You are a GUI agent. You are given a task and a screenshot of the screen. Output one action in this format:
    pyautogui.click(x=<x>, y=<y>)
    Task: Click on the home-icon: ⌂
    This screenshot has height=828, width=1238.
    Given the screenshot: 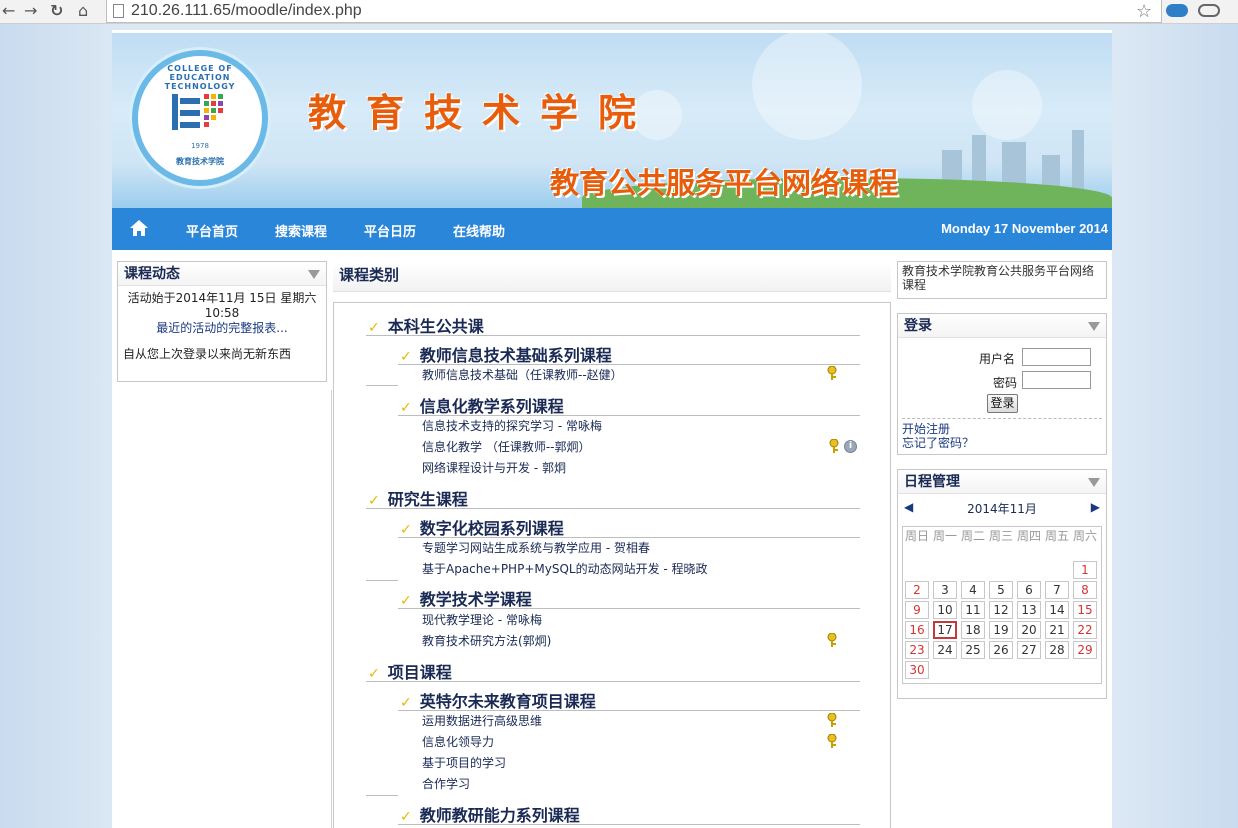 What is the action you would take?
    pyautogui.click(x=83, y=11)
    